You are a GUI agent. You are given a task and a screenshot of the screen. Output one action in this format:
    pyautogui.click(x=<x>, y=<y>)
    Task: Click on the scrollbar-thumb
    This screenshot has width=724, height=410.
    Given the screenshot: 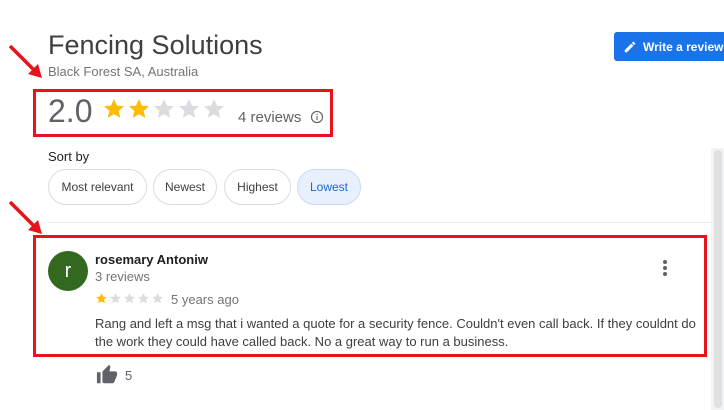 What is the action you would take?
    pyautogui.click(x=718, y=279)
    